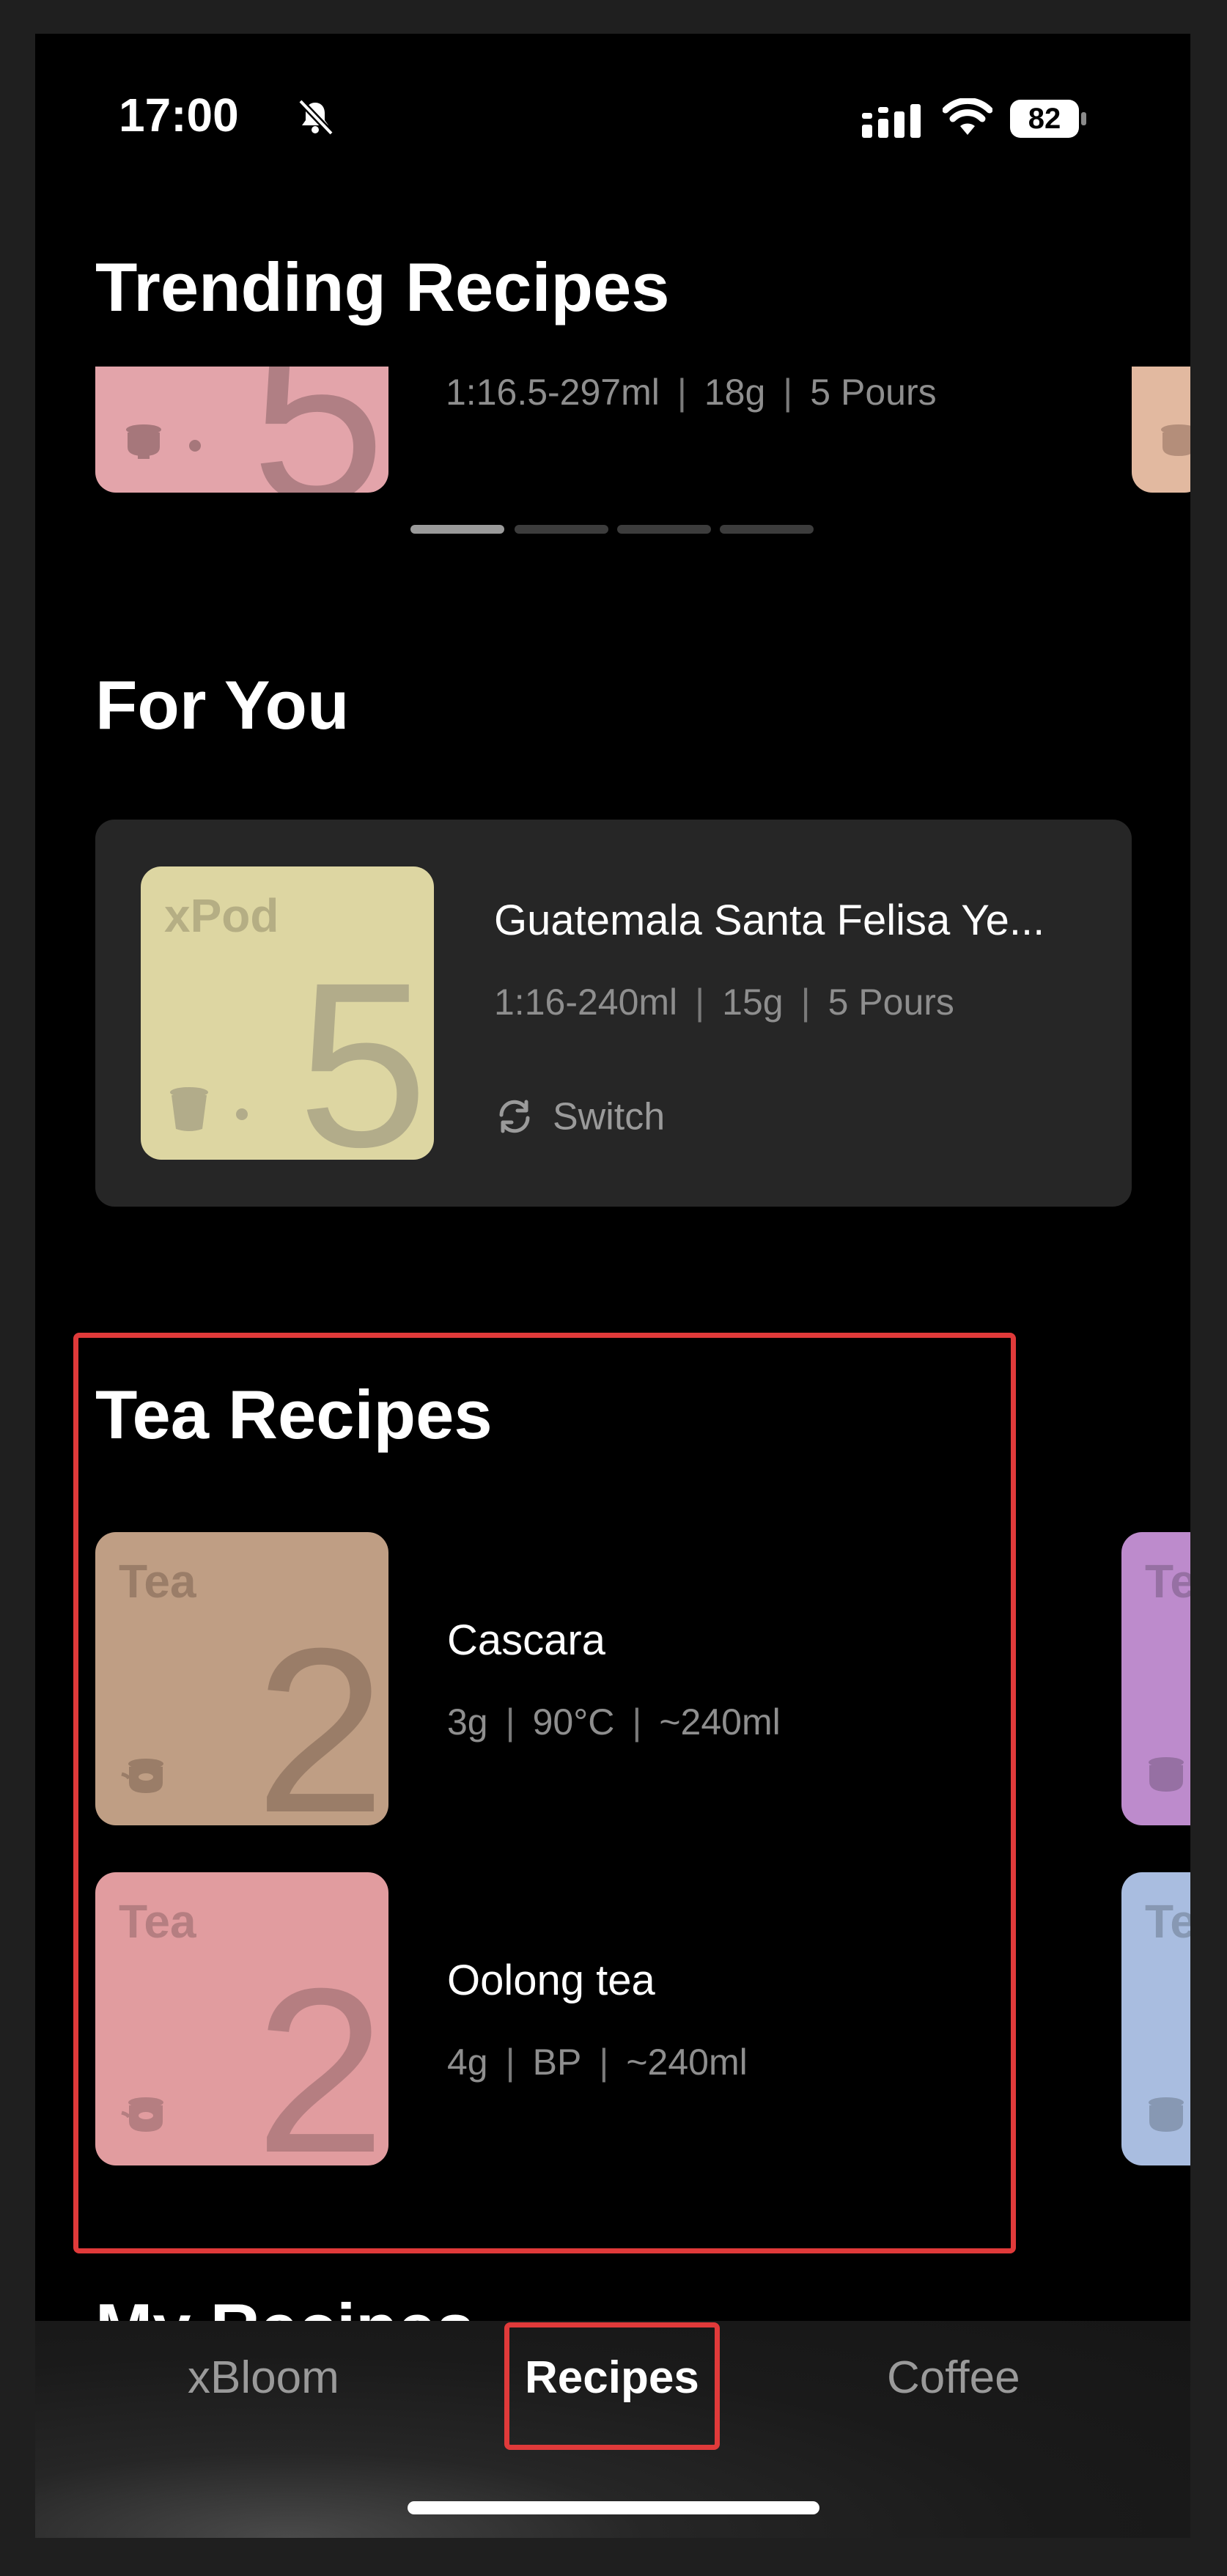  Describe the element at coordinates (953, 2378) in the screenshot. I see `tab-coffee: Coffee` at that location.